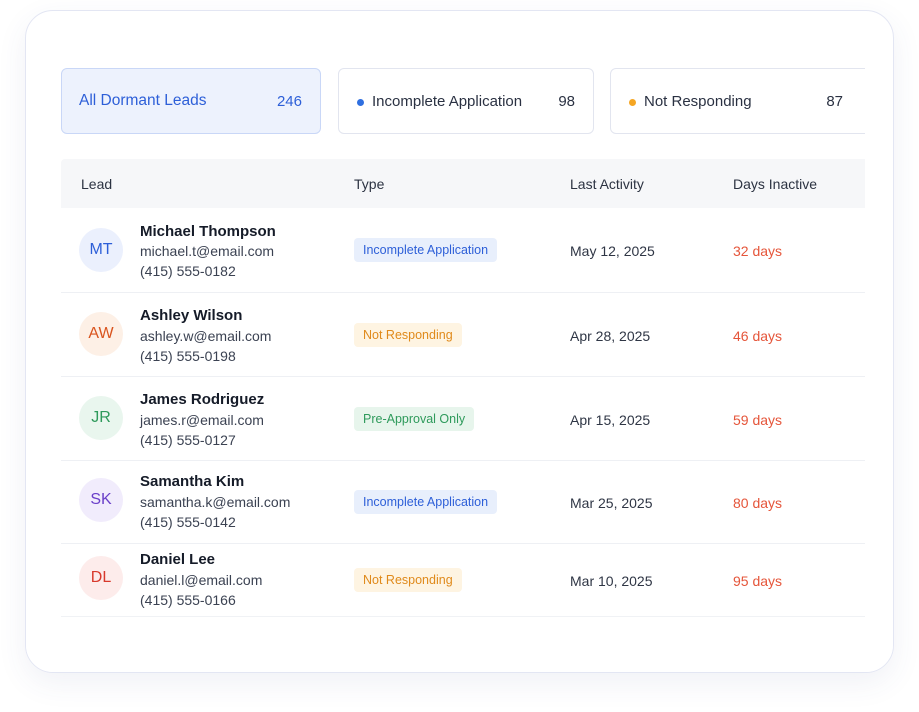 This screenshot has height=712, width=919. I want to click on lead-name: Michael Thompson, so click(208, 231).